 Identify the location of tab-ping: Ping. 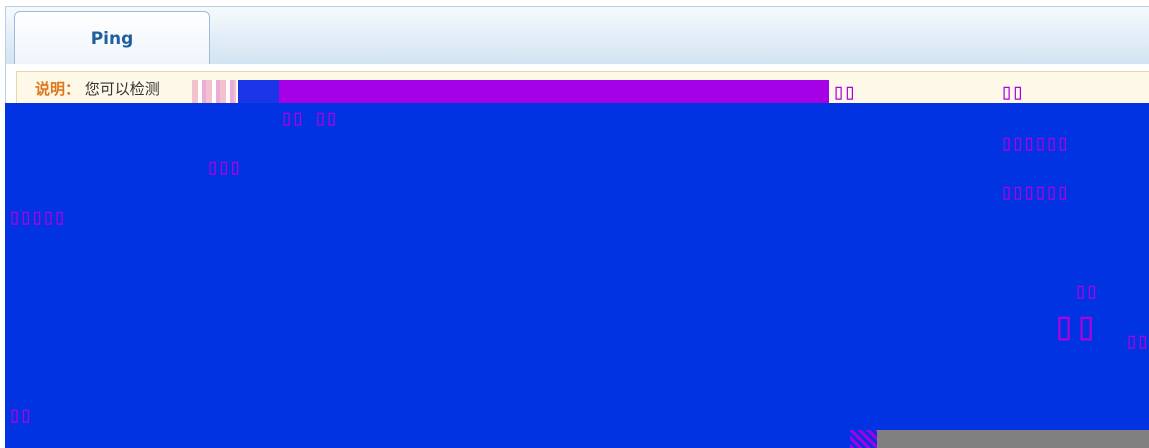
(112, 38).